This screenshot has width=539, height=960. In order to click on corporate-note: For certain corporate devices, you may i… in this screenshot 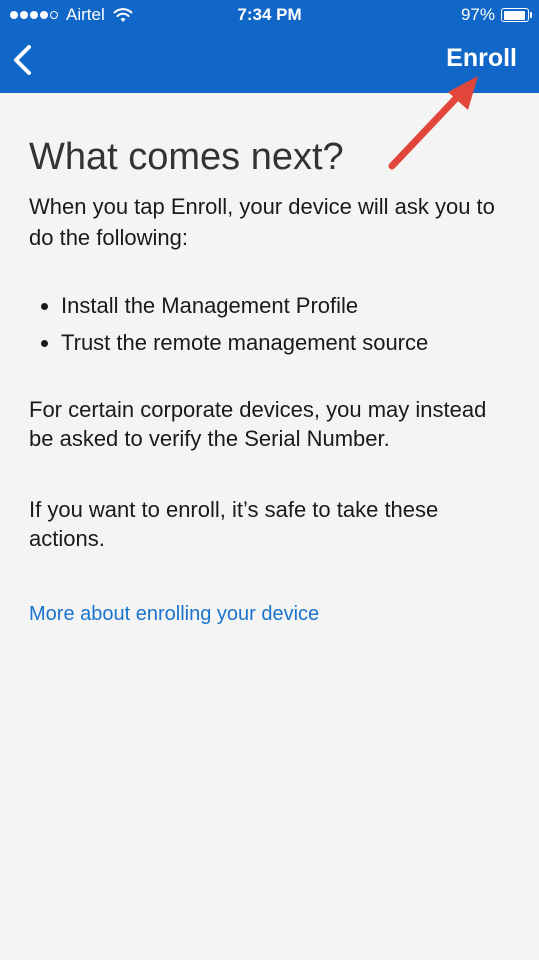, I will do `click(258, 424)`.